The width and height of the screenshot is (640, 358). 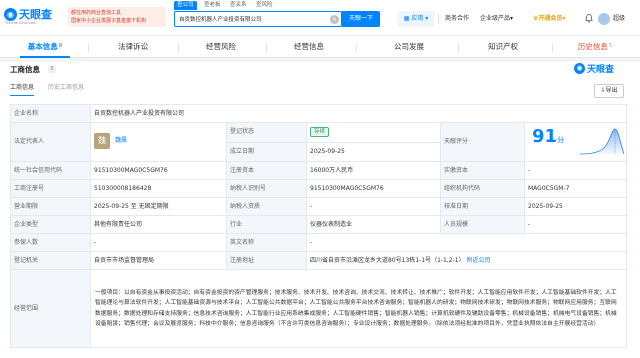 What do you see at coordinates (50, 308) in the screenshot?
I see `scope-label: 经营范围` at bounding box center [50, 308].